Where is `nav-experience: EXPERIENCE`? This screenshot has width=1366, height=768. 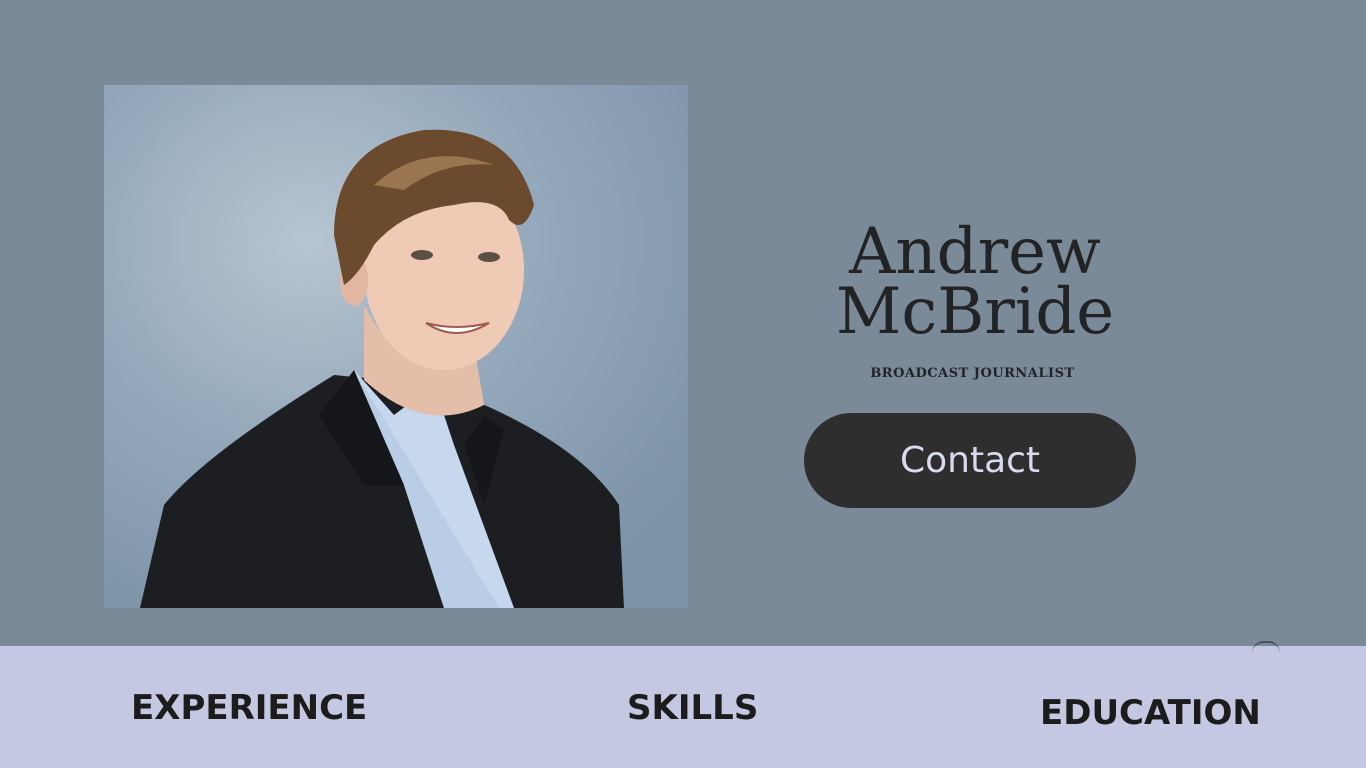 nav-experience: EXPERIENCE is located at coordinates (249, 708).